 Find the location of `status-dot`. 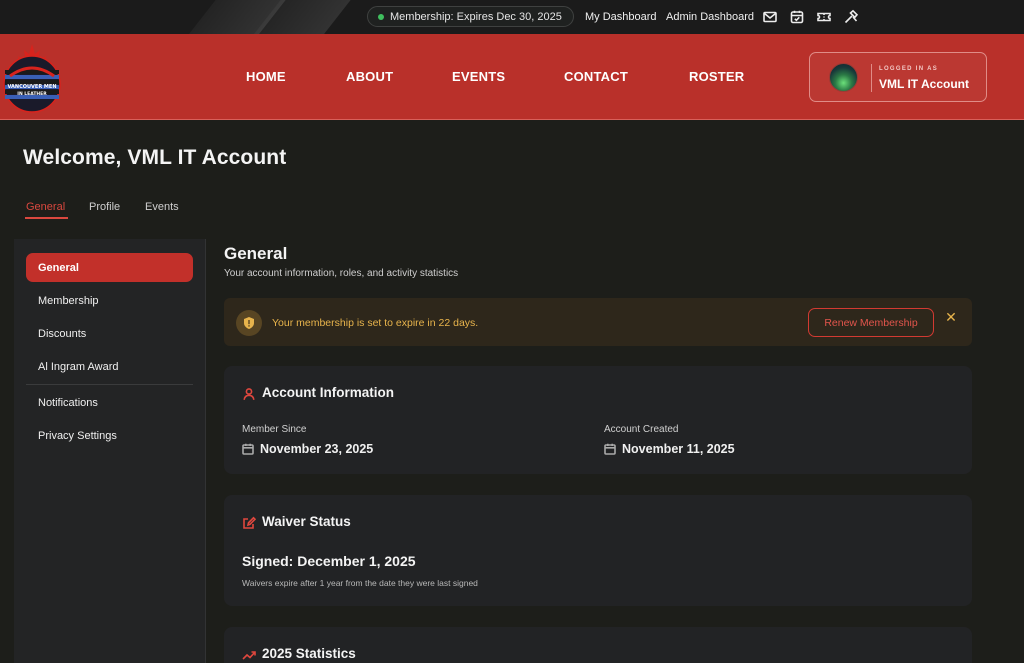

status-dot is located at coordinates (381, 16).